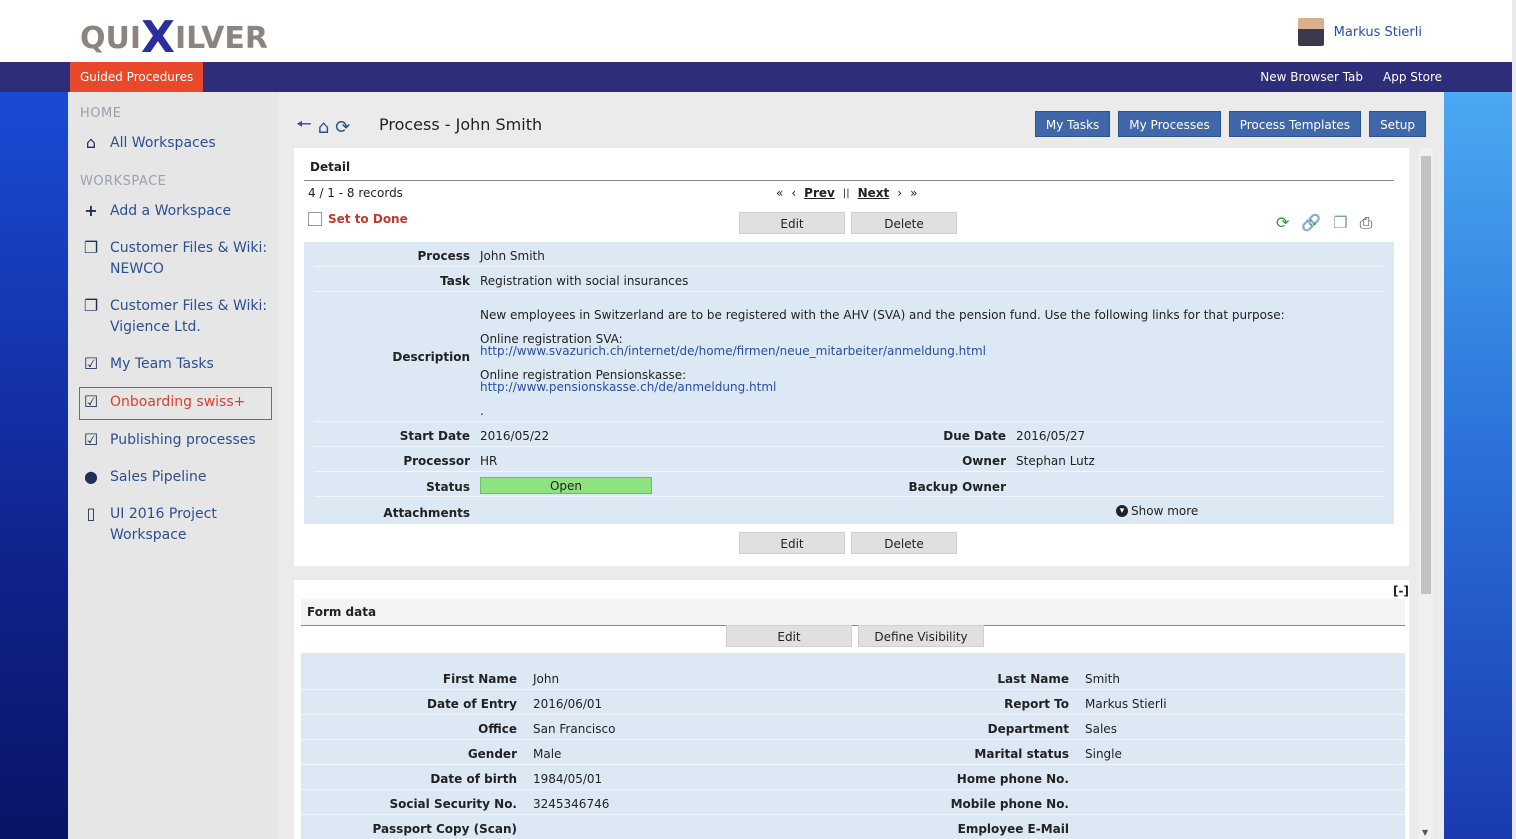  Describe the element at coordinates (304, 127) in the screenshot. I see `back-arrow-icon: 🠔` at that location.